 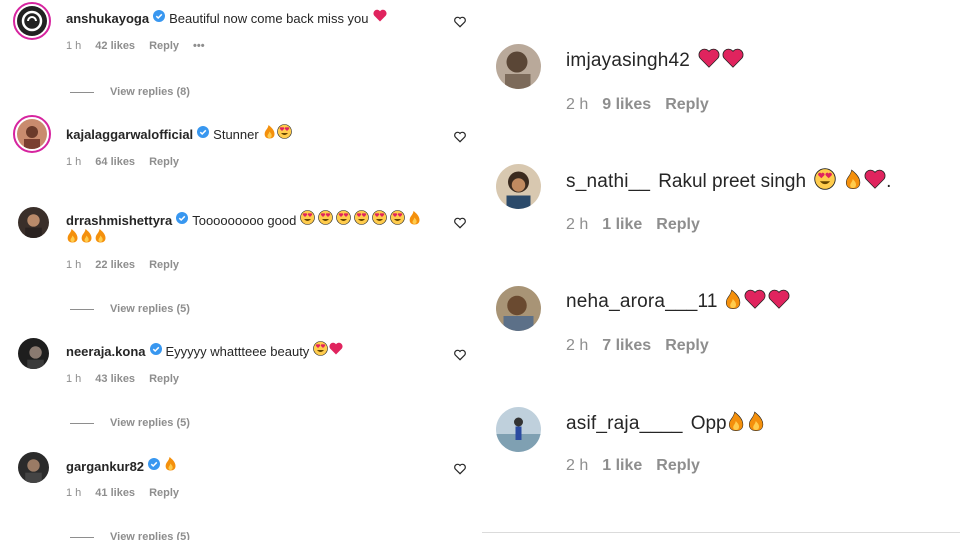 I want to click on comment-emoji-continuation, so click(x=86, y=238).